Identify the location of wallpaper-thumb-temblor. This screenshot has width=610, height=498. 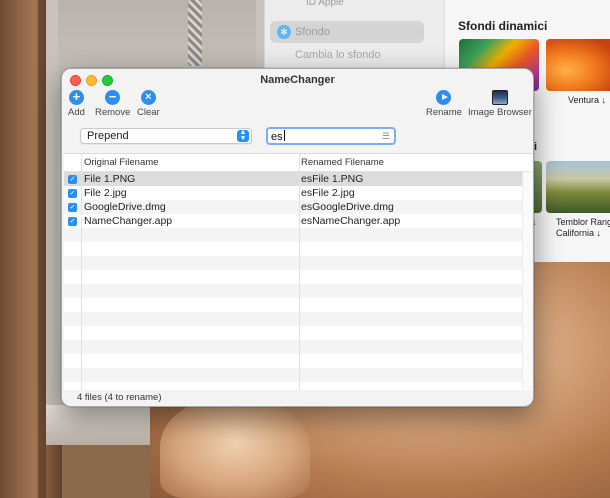
(578, 187).